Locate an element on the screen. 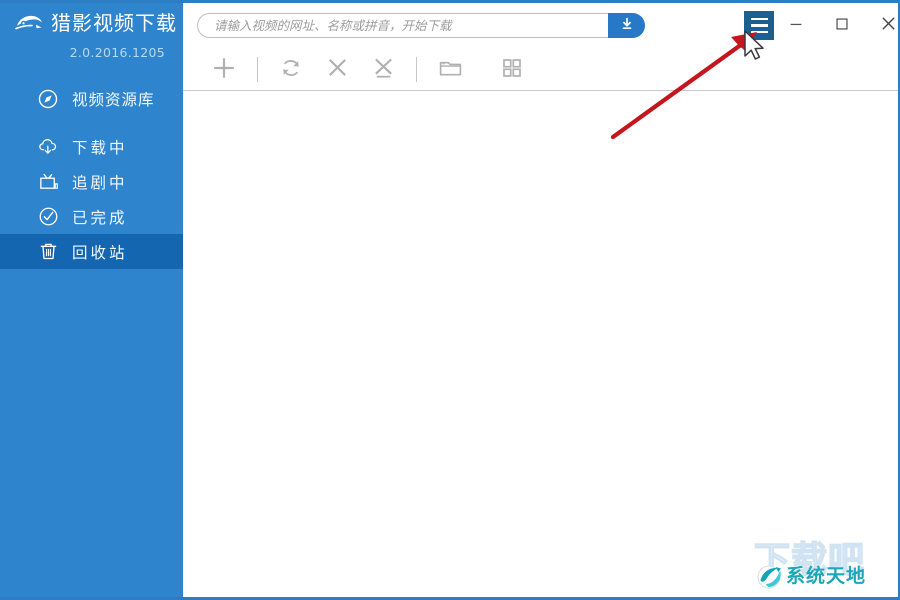  search-input is located at coordinates (413, 25).